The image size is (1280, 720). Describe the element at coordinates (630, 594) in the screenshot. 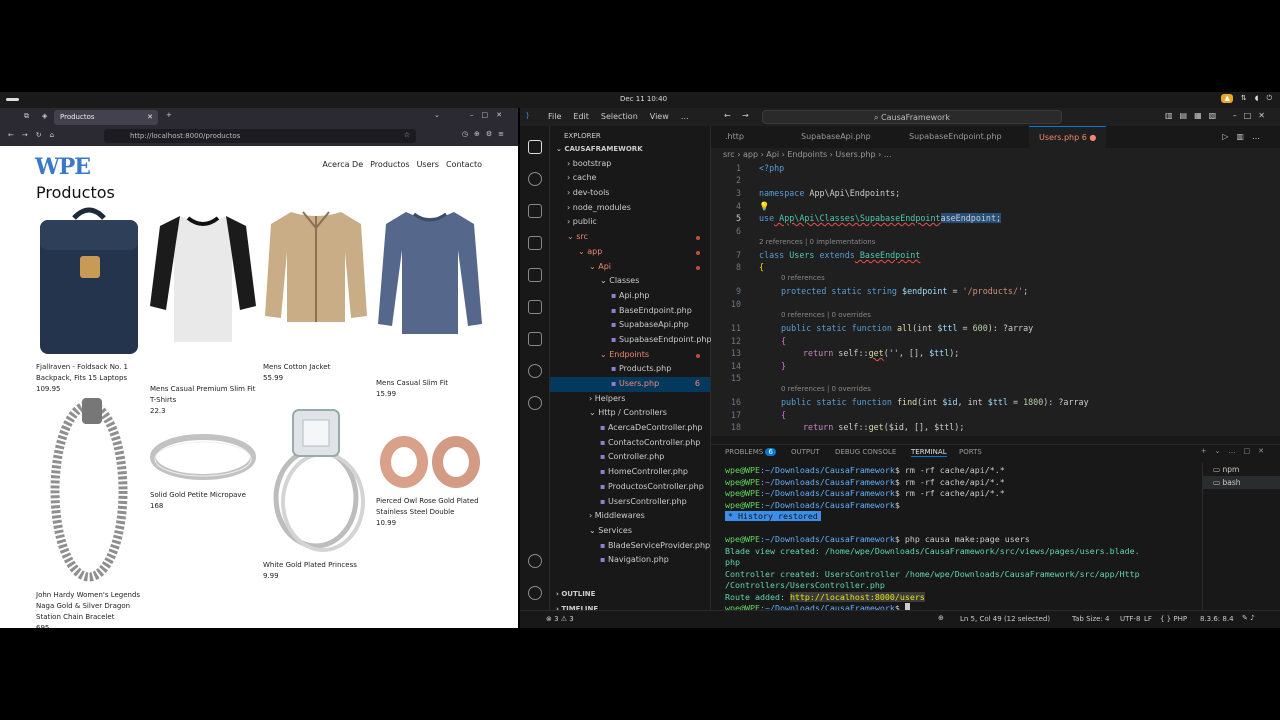

I see `outline-section: › OUTLINE` at that location.